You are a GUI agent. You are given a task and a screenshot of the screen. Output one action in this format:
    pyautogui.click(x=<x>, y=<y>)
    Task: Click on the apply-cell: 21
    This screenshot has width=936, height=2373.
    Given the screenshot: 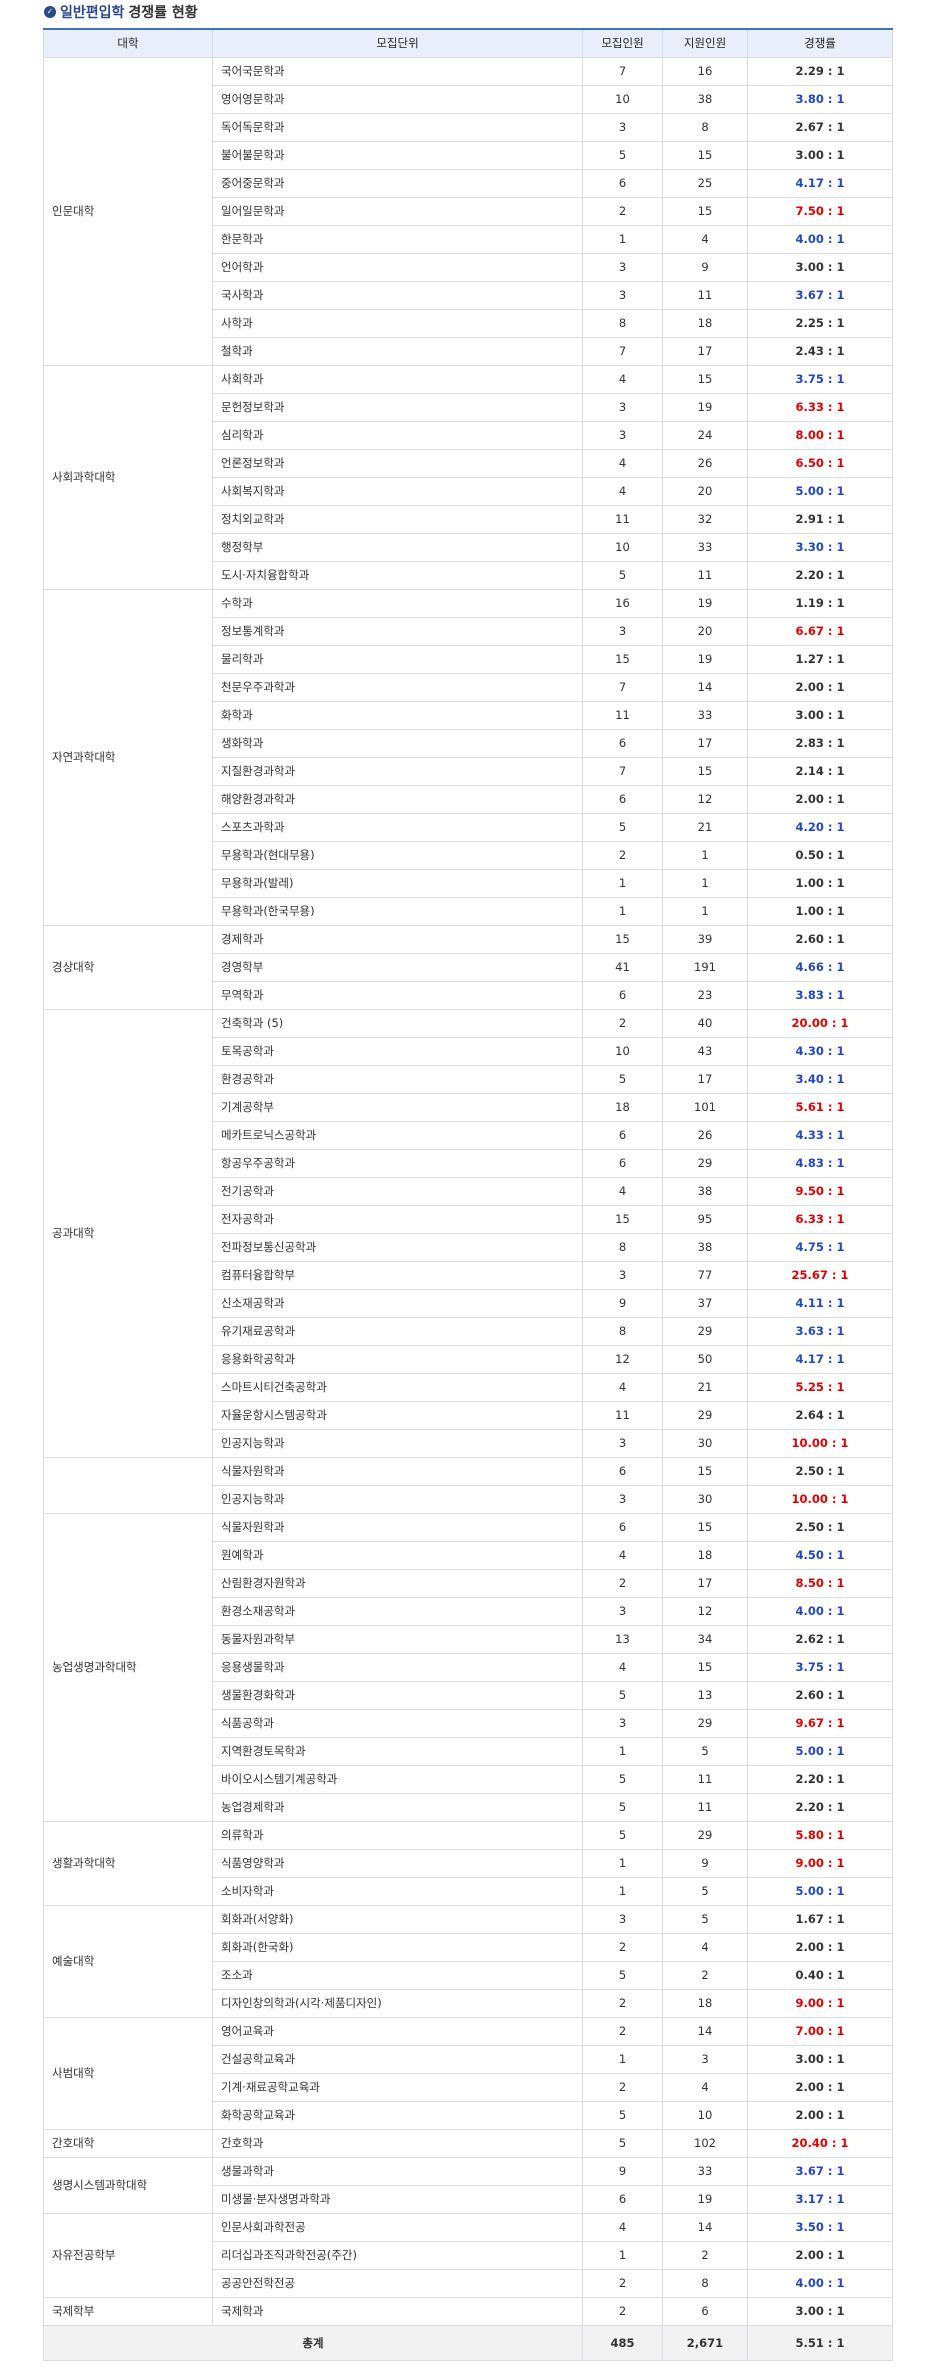 What is the action you would take?
    pyautogui.click(x=705, y=827)
    